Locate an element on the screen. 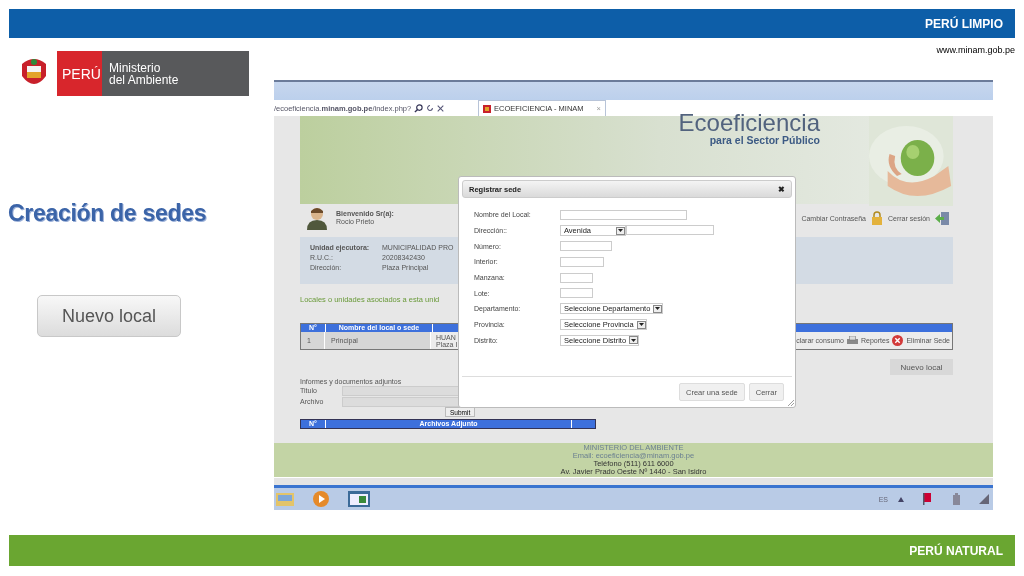 This screenshot has height=576, width=1024. folder-icon is located at coordinates (285, 499).